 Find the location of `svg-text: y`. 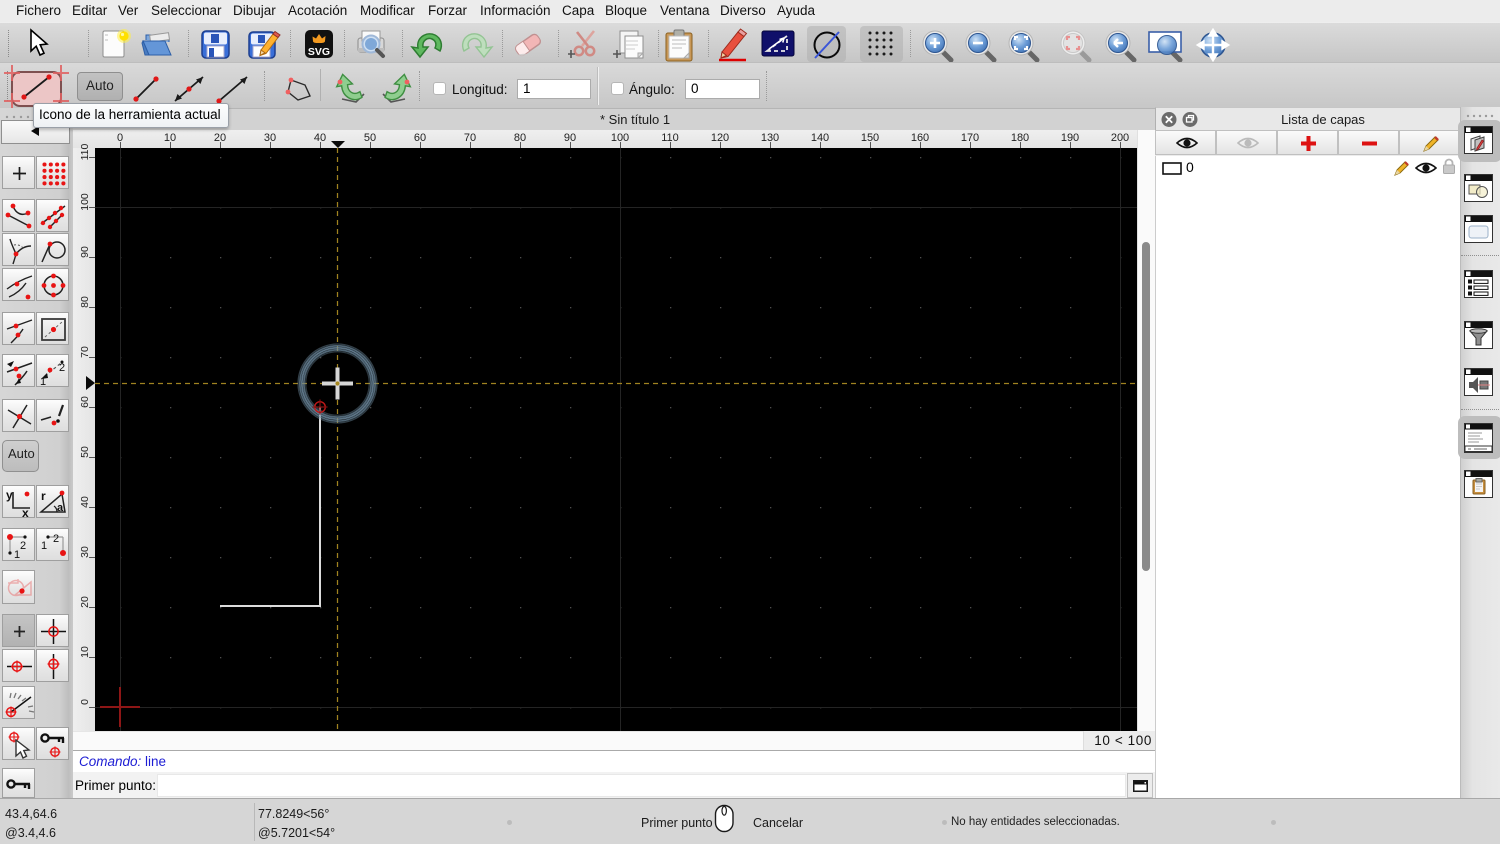

svg-text: y is located at coordinates (9, 495).